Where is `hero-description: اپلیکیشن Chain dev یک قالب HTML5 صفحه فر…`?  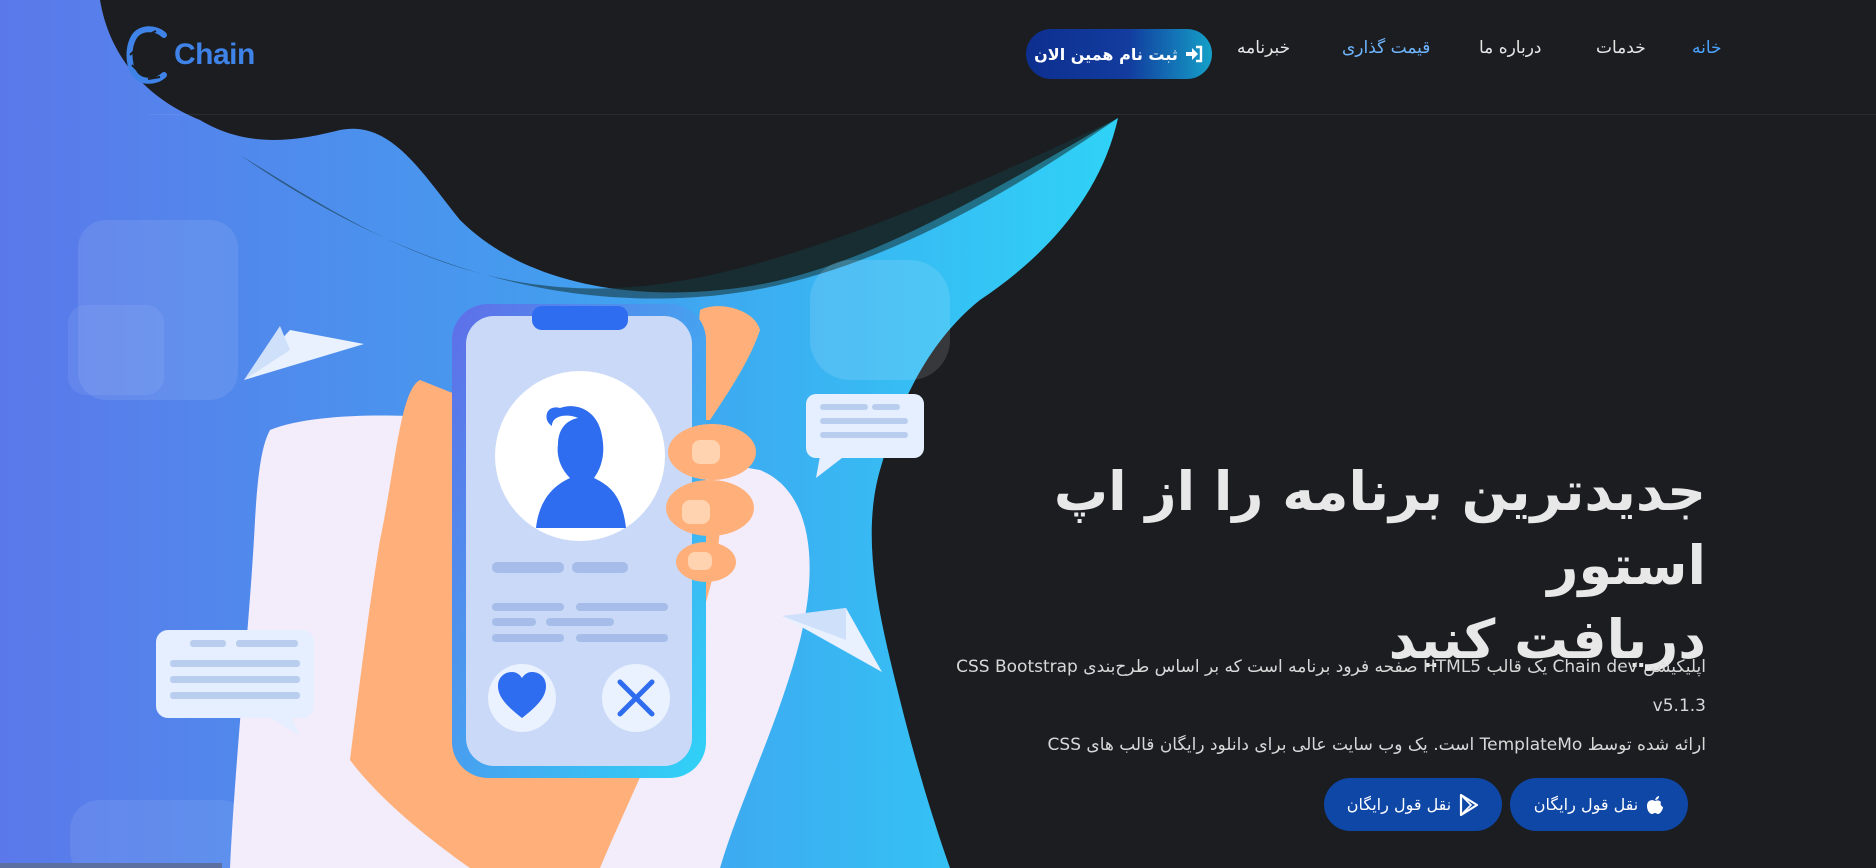 hero-description: اپلیکیشن Chain dev یک قالب HTML5 صفحه فر… is located at coordinates (1326, 706).